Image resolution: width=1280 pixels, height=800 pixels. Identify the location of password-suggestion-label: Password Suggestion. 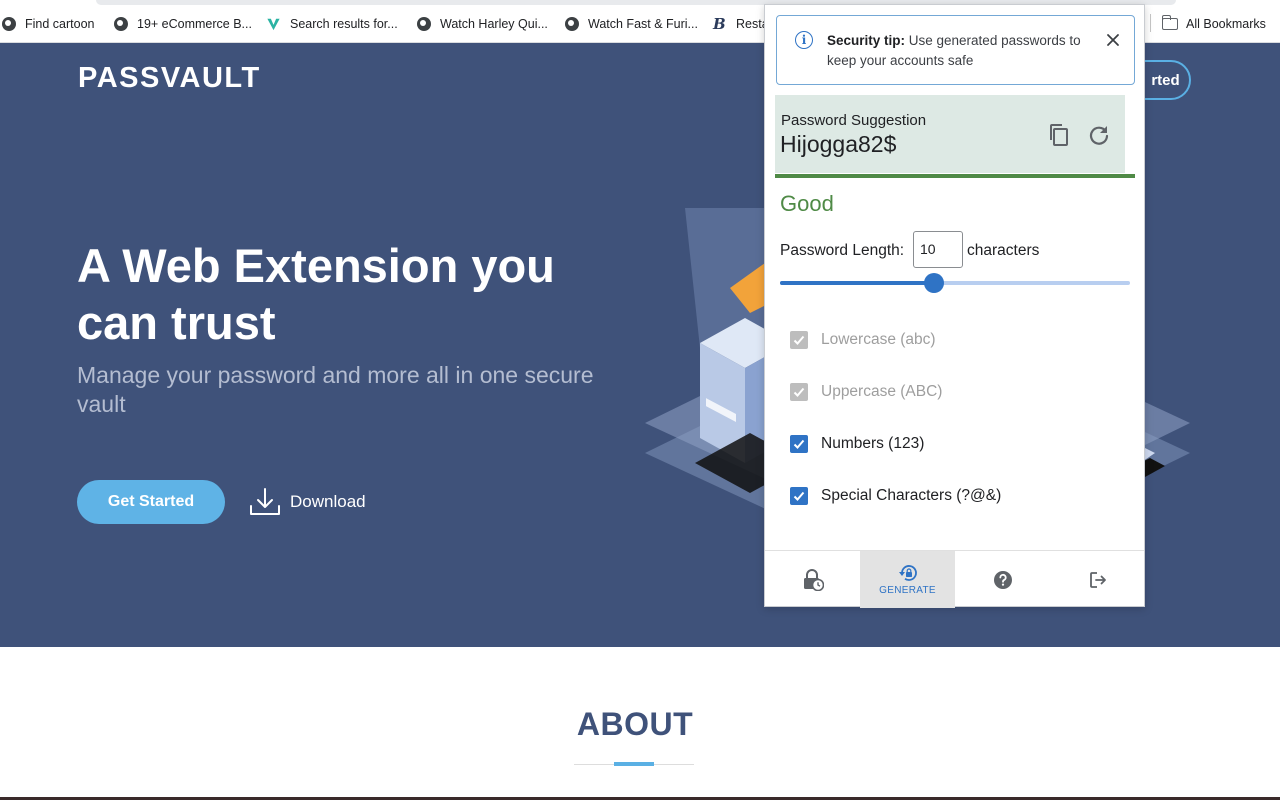
(854, 120).